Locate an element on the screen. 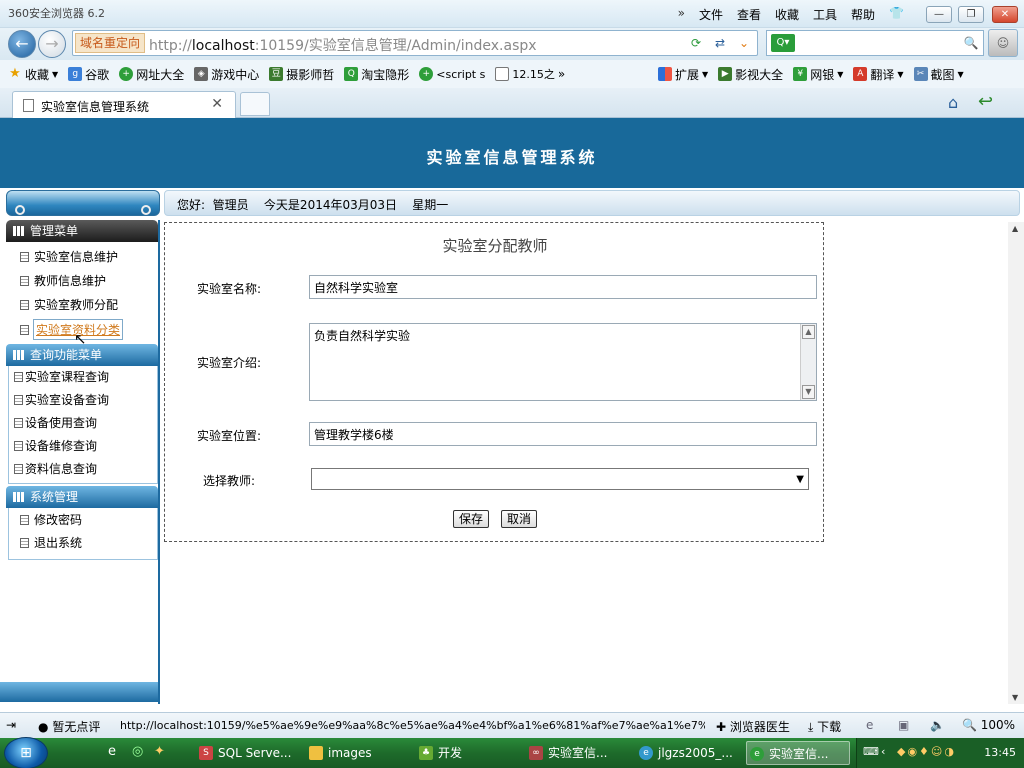 The height and width of the screenshot is (768, 1024). fav-1215: 12.15之» is located at coordinates (530, 74).